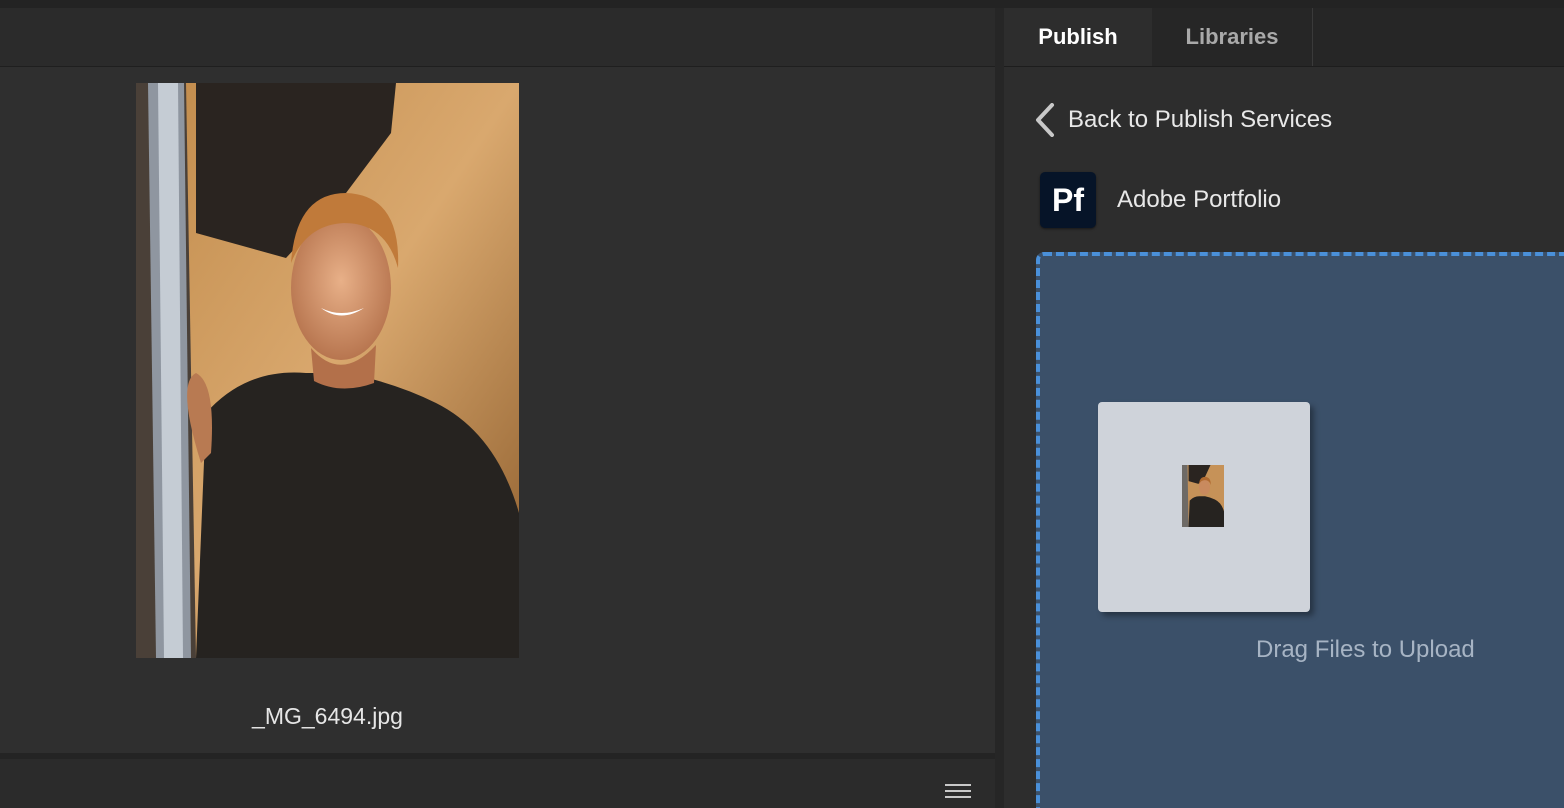 The width and height of the screenshot is (1564, 808). Describe the element at coordinates (1078, 37) in the screenshot. I see `tab-publish: Publish` at that location.